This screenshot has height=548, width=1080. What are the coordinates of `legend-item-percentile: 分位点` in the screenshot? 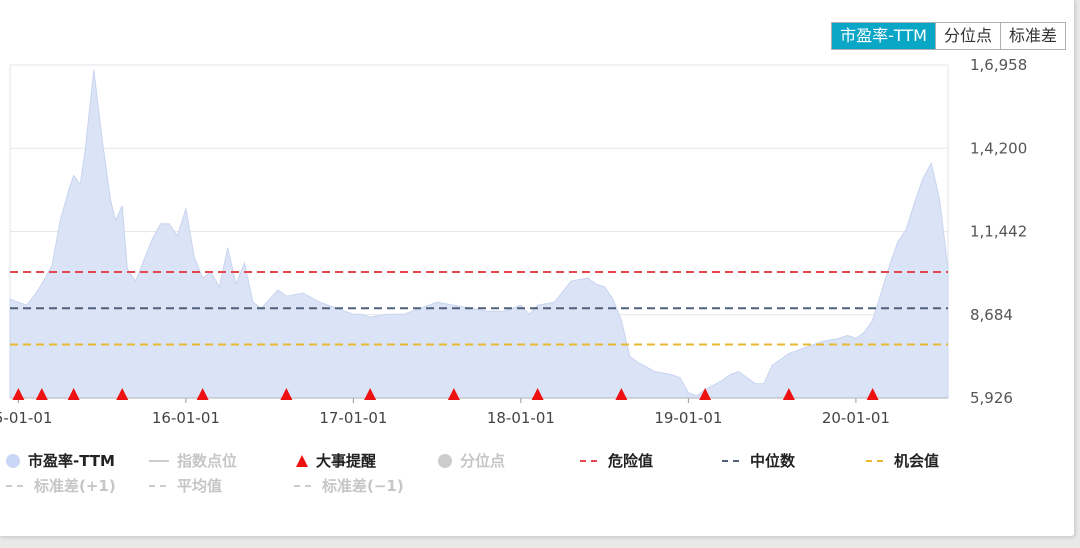 It's located at (471, 460).